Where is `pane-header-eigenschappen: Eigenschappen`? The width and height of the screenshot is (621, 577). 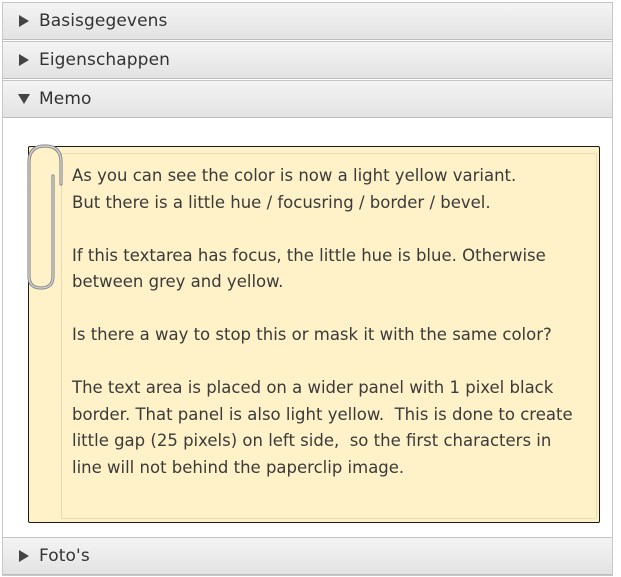
pane-header-eigenschappen: Eigenschappen is located at coordinates (307, 60).